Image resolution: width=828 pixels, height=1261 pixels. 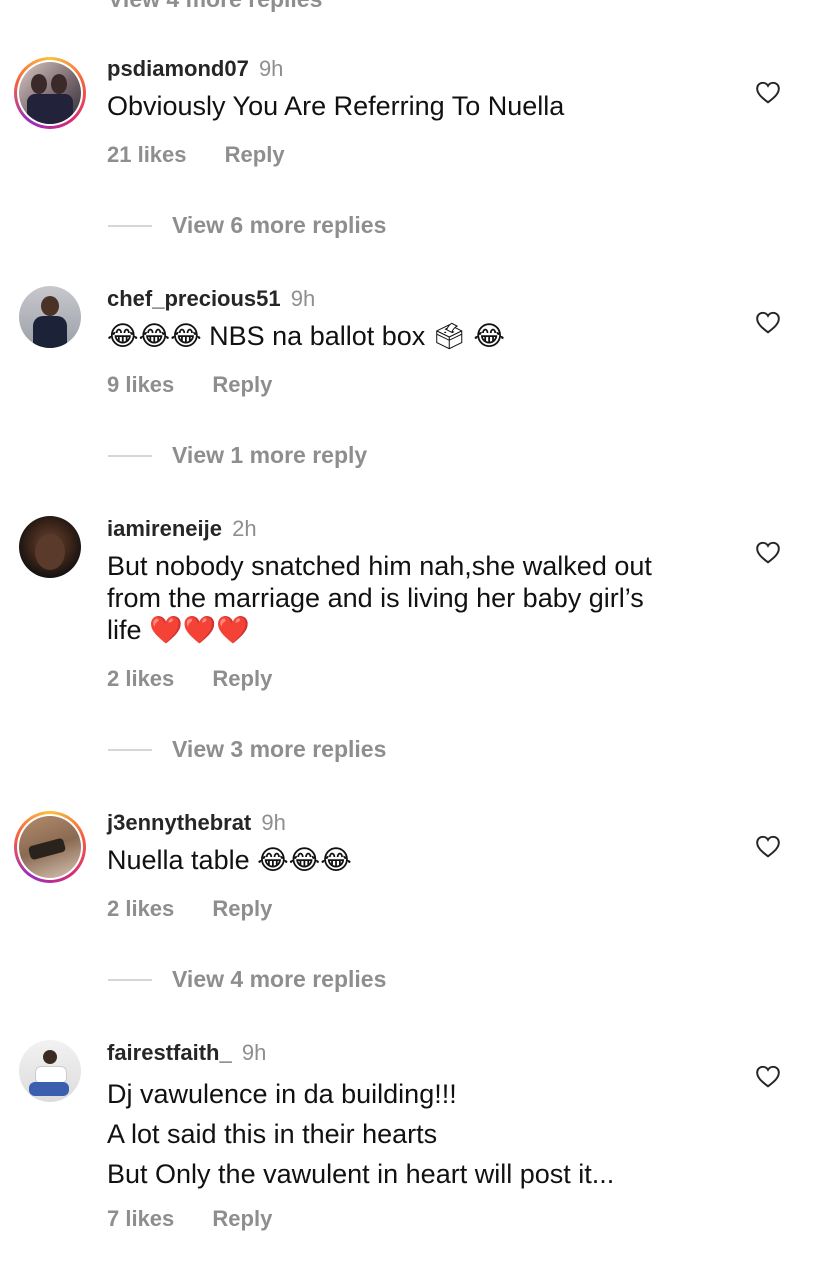 I want to click on username: iamireneije, so click(x=164, y=528).